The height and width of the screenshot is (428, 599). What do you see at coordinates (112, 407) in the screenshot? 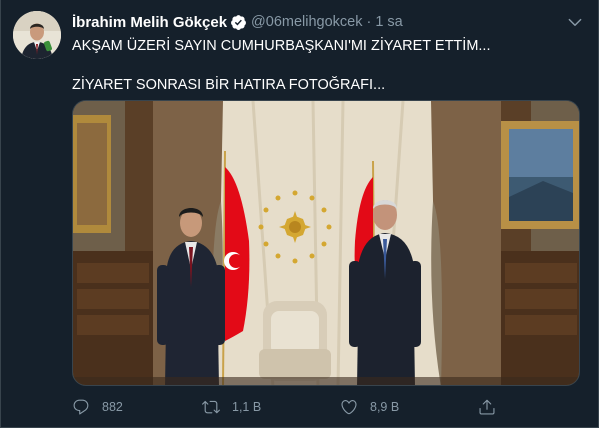
I see `reply-count: 882` at bounding box center [112, 407].